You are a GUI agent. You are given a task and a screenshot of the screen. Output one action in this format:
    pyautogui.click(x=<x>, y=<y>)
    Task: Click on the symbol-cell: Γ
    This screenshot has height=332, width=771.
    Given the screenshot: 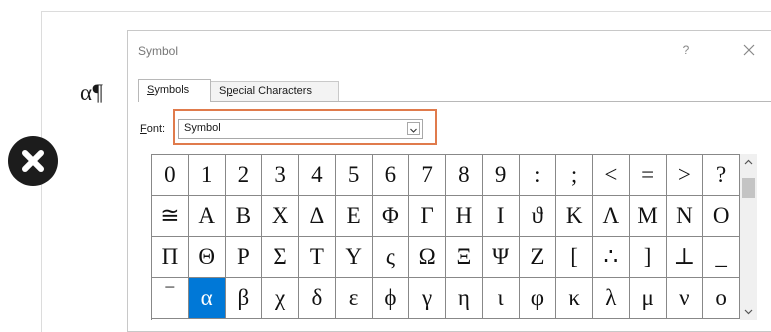 What is the action you would take?
    pyautogui.click(x=427, y=216)
    